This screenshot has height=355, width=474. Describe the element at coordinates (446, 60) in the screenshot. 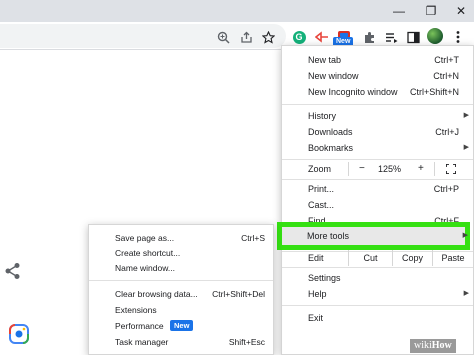

I see `menu-item-shortcut: Ctrl+T` at that location.